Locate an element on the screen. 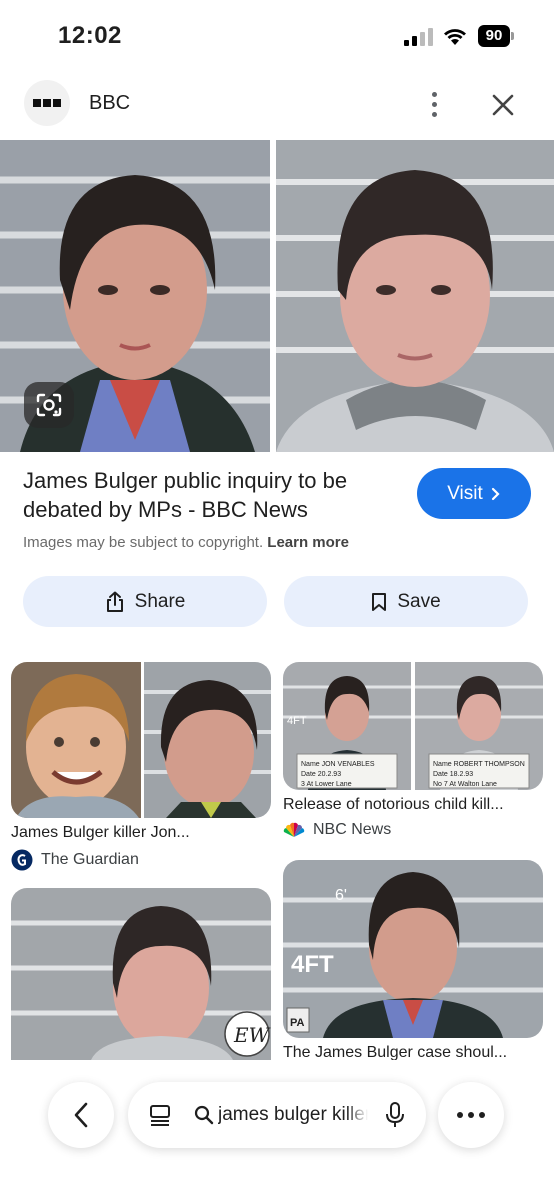 This screenshot has width=554, height=1199. related-photo-3: EW is located at coordinates (141, 974).